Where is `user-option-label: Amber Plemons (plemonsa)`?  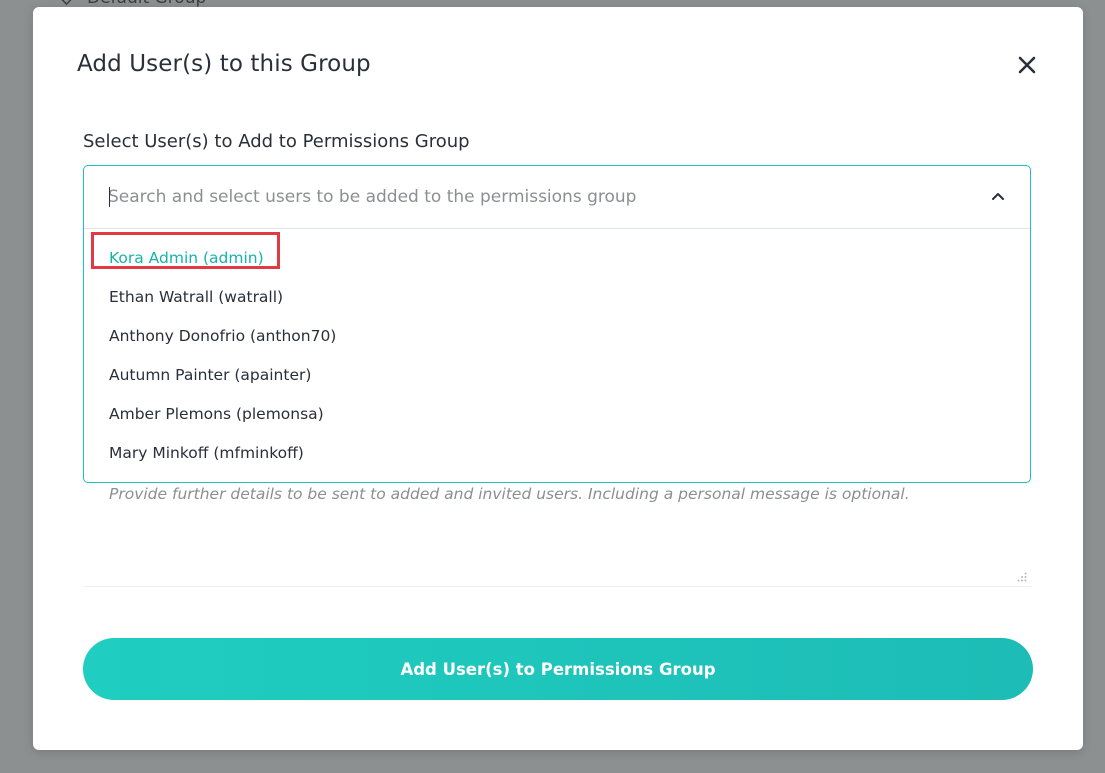
user-option-label: Amber Plemons (plemonsa) is located at coordinates (216, 414).